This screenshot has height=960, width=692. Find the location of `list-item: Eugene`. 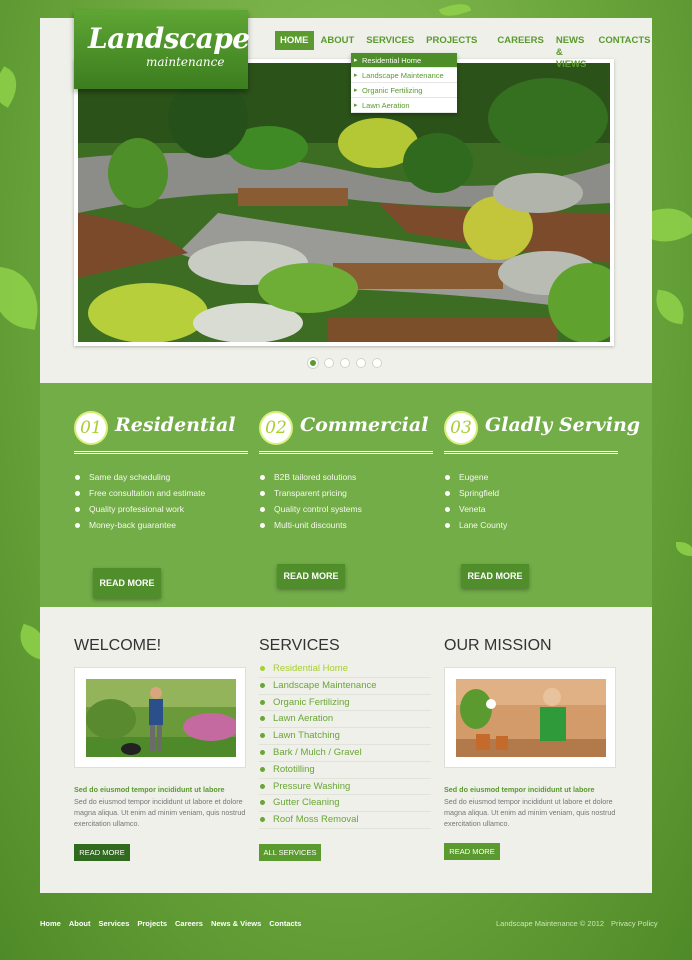

list-item: Eugene is located at coordinates (475, 477).